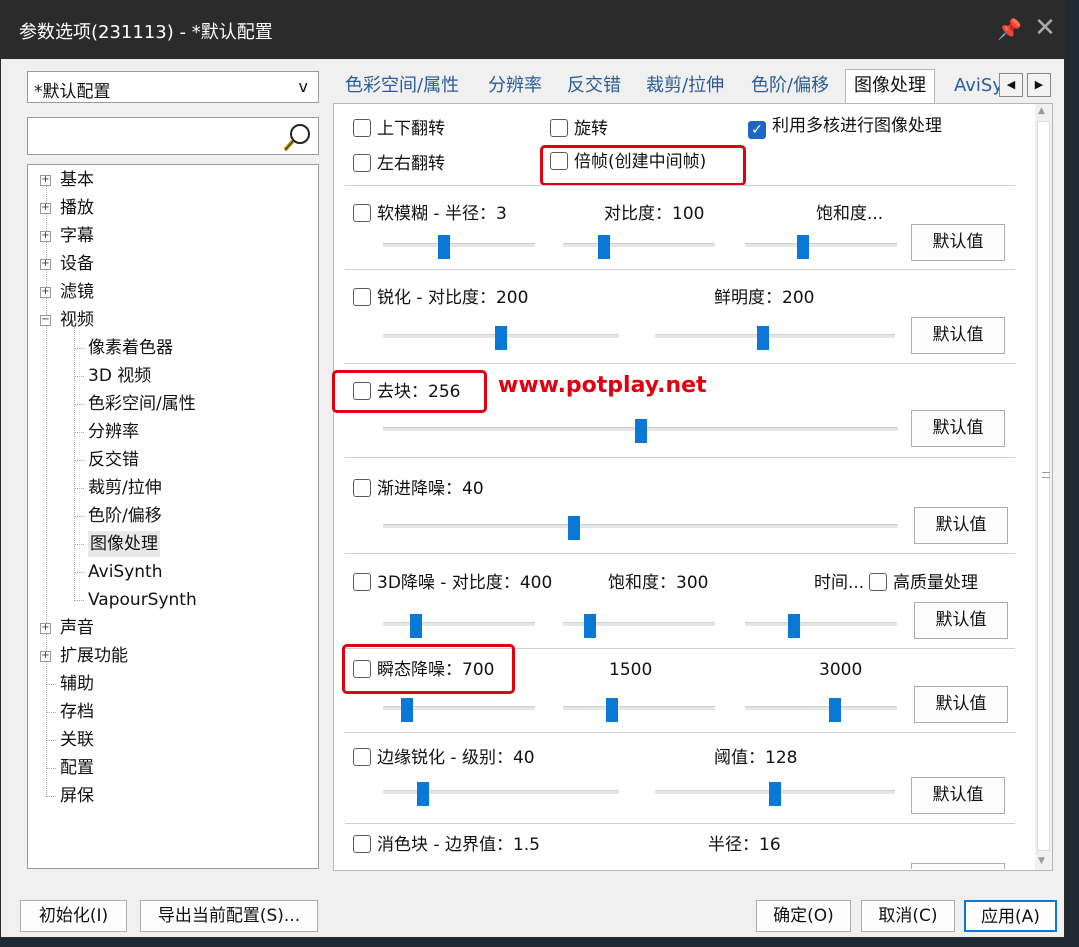  I want to click on tree-subitem: 色彩空间/属性, so click(142, 404).